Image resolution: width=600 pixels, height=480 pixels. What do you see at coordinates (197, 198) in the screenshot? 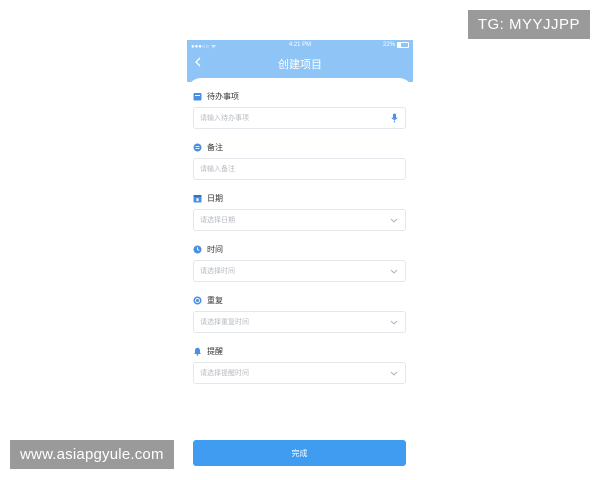
I see `calendar-icon` at bounding box center [197, 198].